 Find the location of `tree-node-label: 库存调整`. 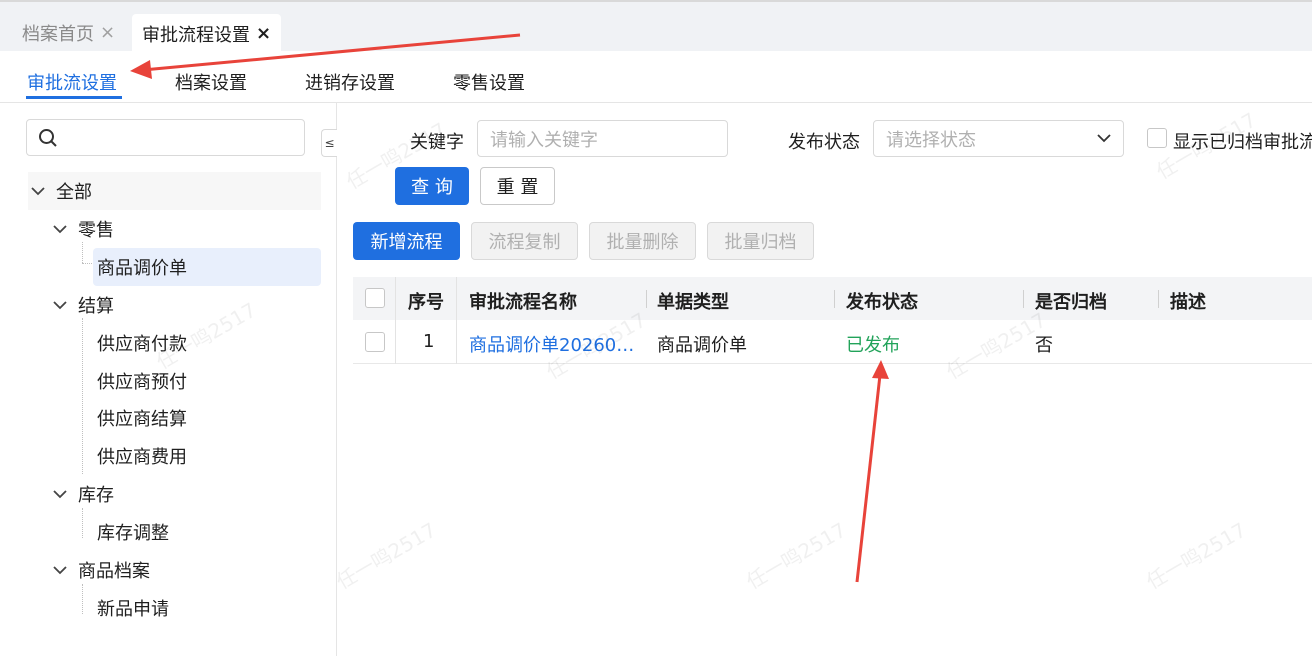

tree-node-label: 库存调整 is located at coordinates (133, 533).